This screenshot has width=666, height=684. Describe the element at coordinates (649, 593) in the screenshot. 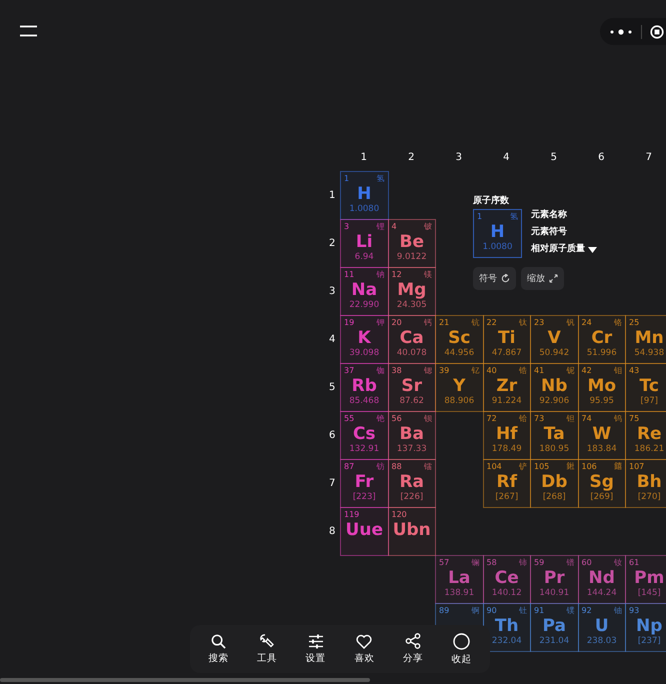

I see `atomic-mass: [145]` at that location.